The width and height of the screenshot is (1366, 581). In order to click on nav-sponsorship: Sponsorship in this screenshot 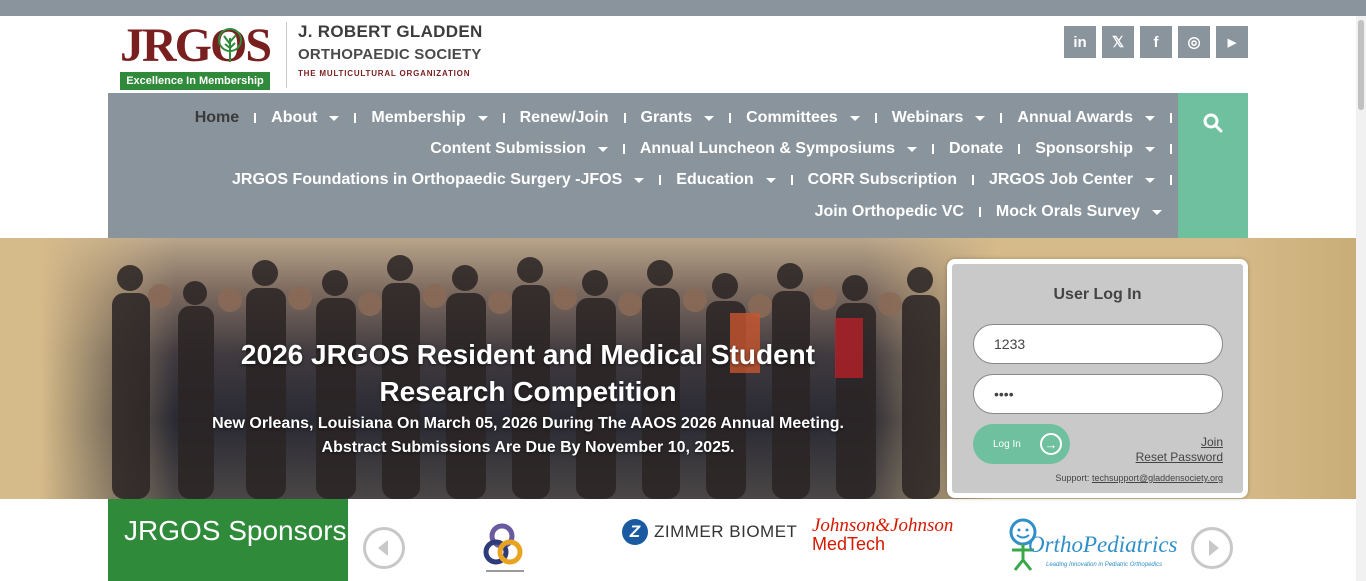, I will do `click(1095, 149)`.